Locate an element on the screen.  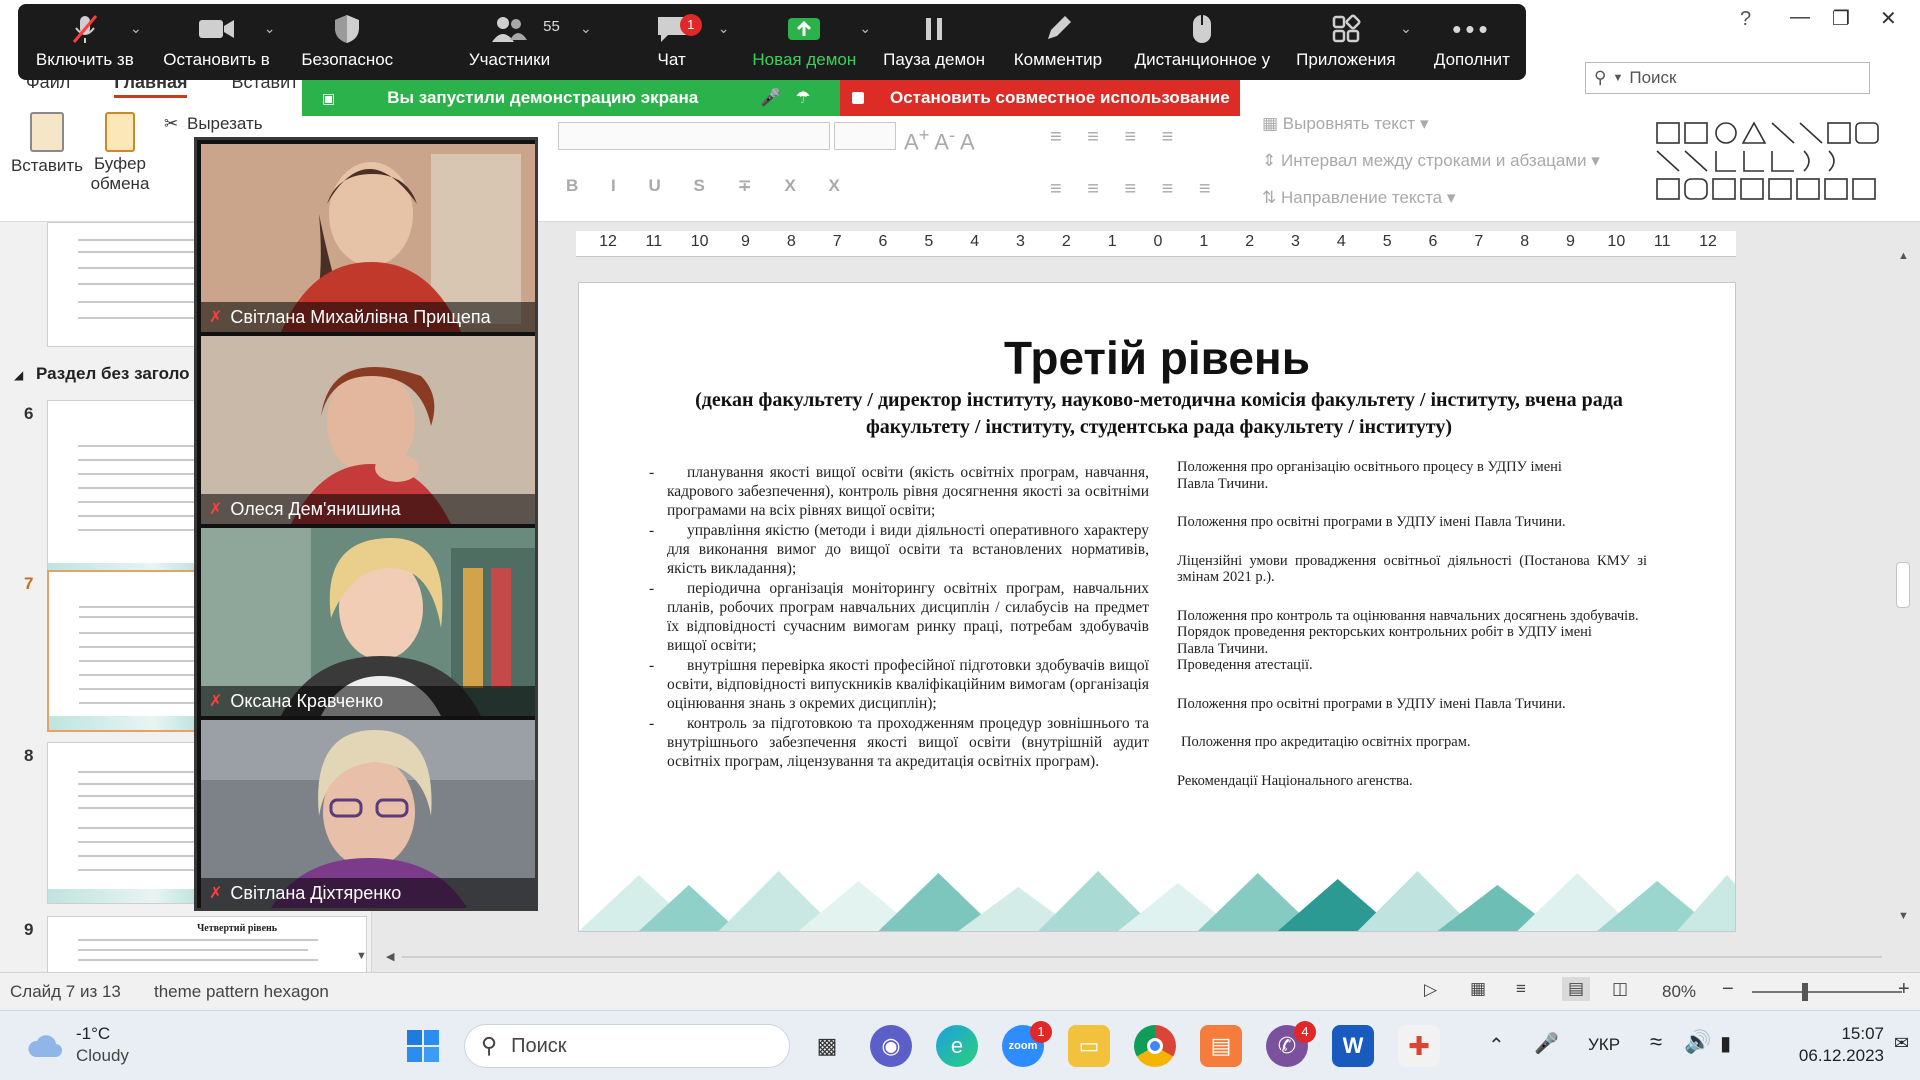
presentation-app-icon: ▤ is located at coordinates (1221, 1046).